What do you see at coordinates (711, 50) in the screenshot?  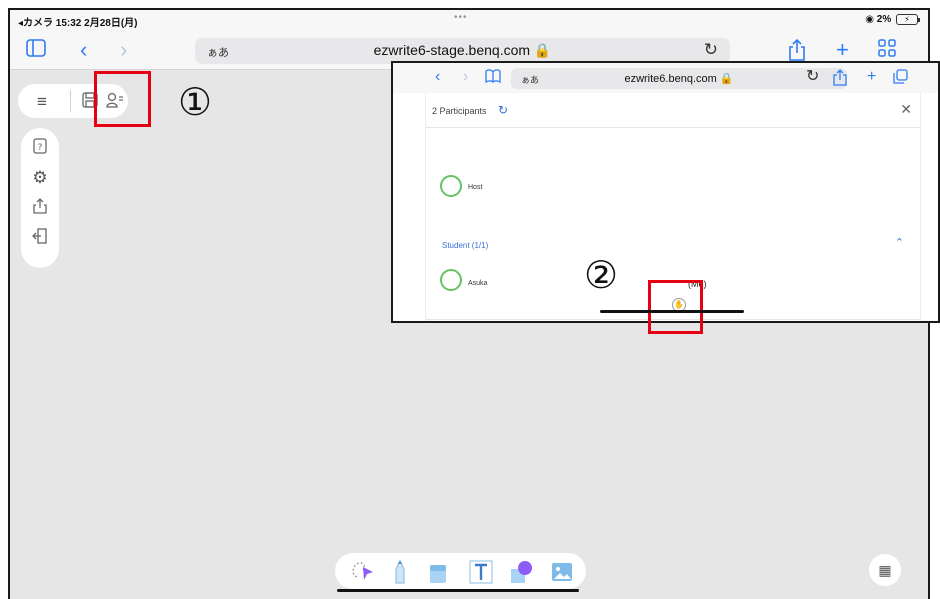 I see `reload-icon: ↻` at bounding box center [711, 50].